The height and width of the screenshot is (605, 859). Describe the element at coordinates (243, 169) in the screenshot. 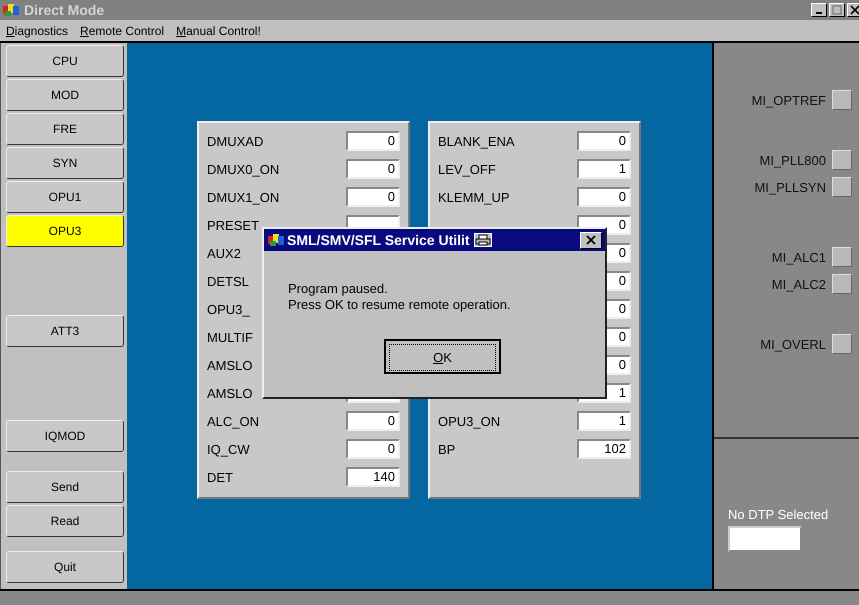

I see `parameter-label: DMUX0_ON` at that location.